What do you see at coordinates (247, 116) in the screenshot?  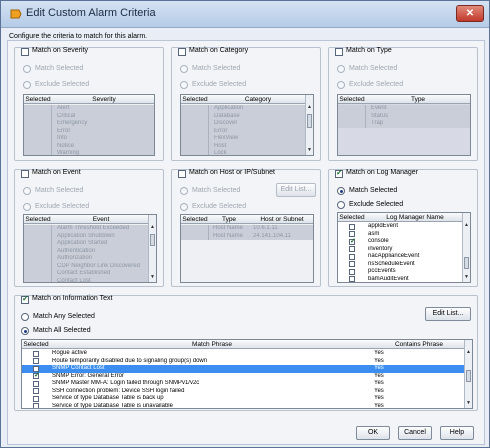 I see `table-row: Database` at bounding box center [247, 116].